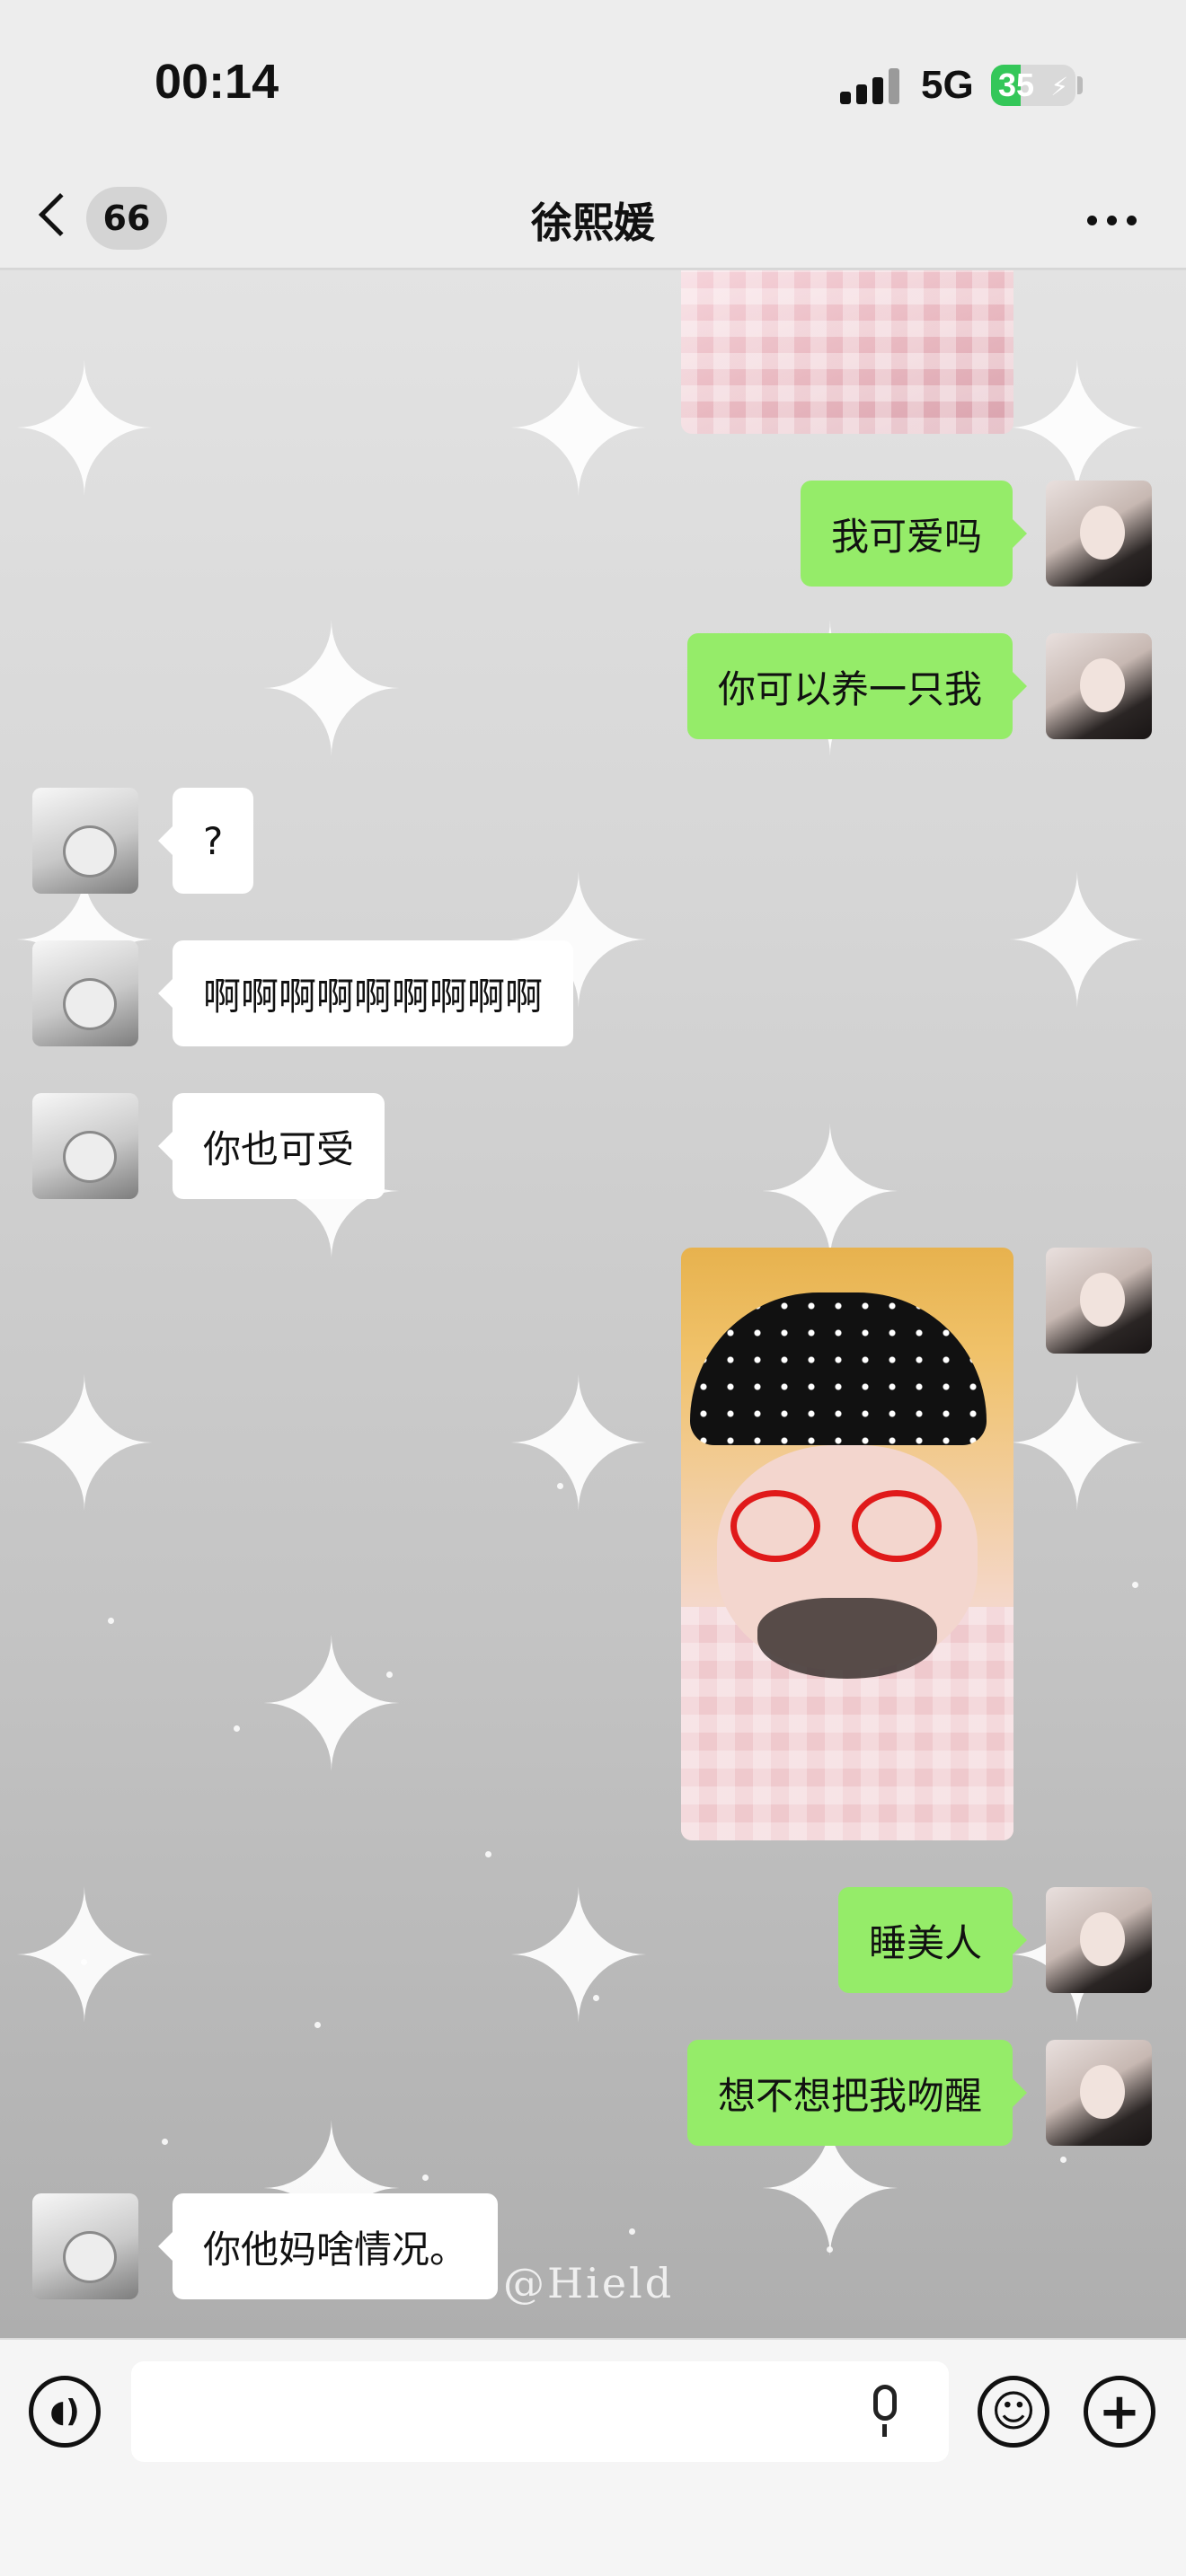 The image size is (1186, 2576). I want to click on microphone-icon, so click(885, 2412).